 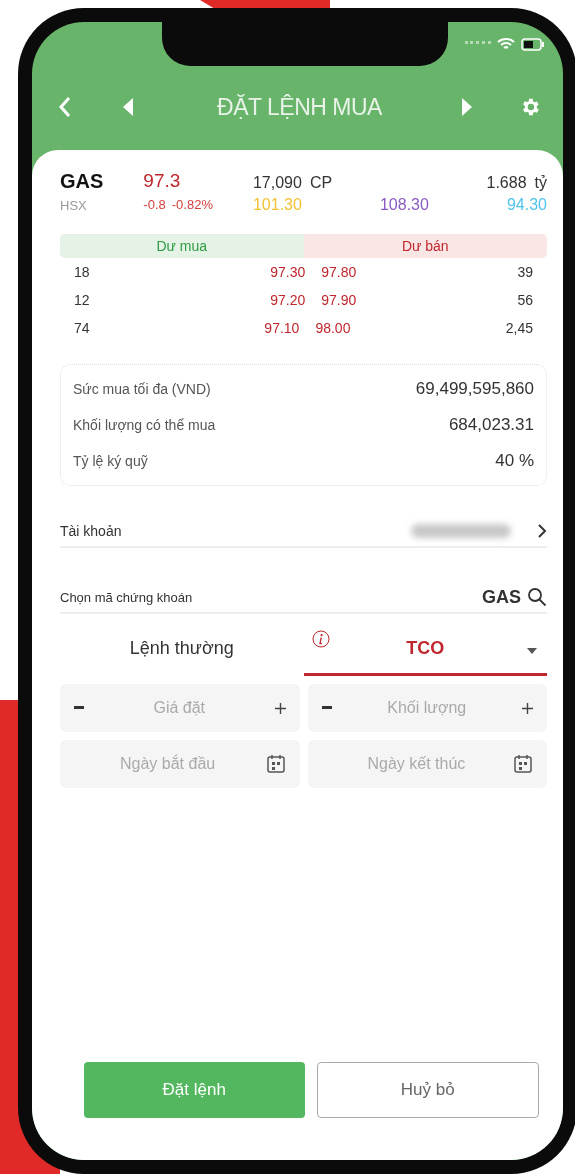 What do you see at coordinates (339, 300) in the screenshot?
I see `sell-price: 97.90` at bounding box center [339, 300].